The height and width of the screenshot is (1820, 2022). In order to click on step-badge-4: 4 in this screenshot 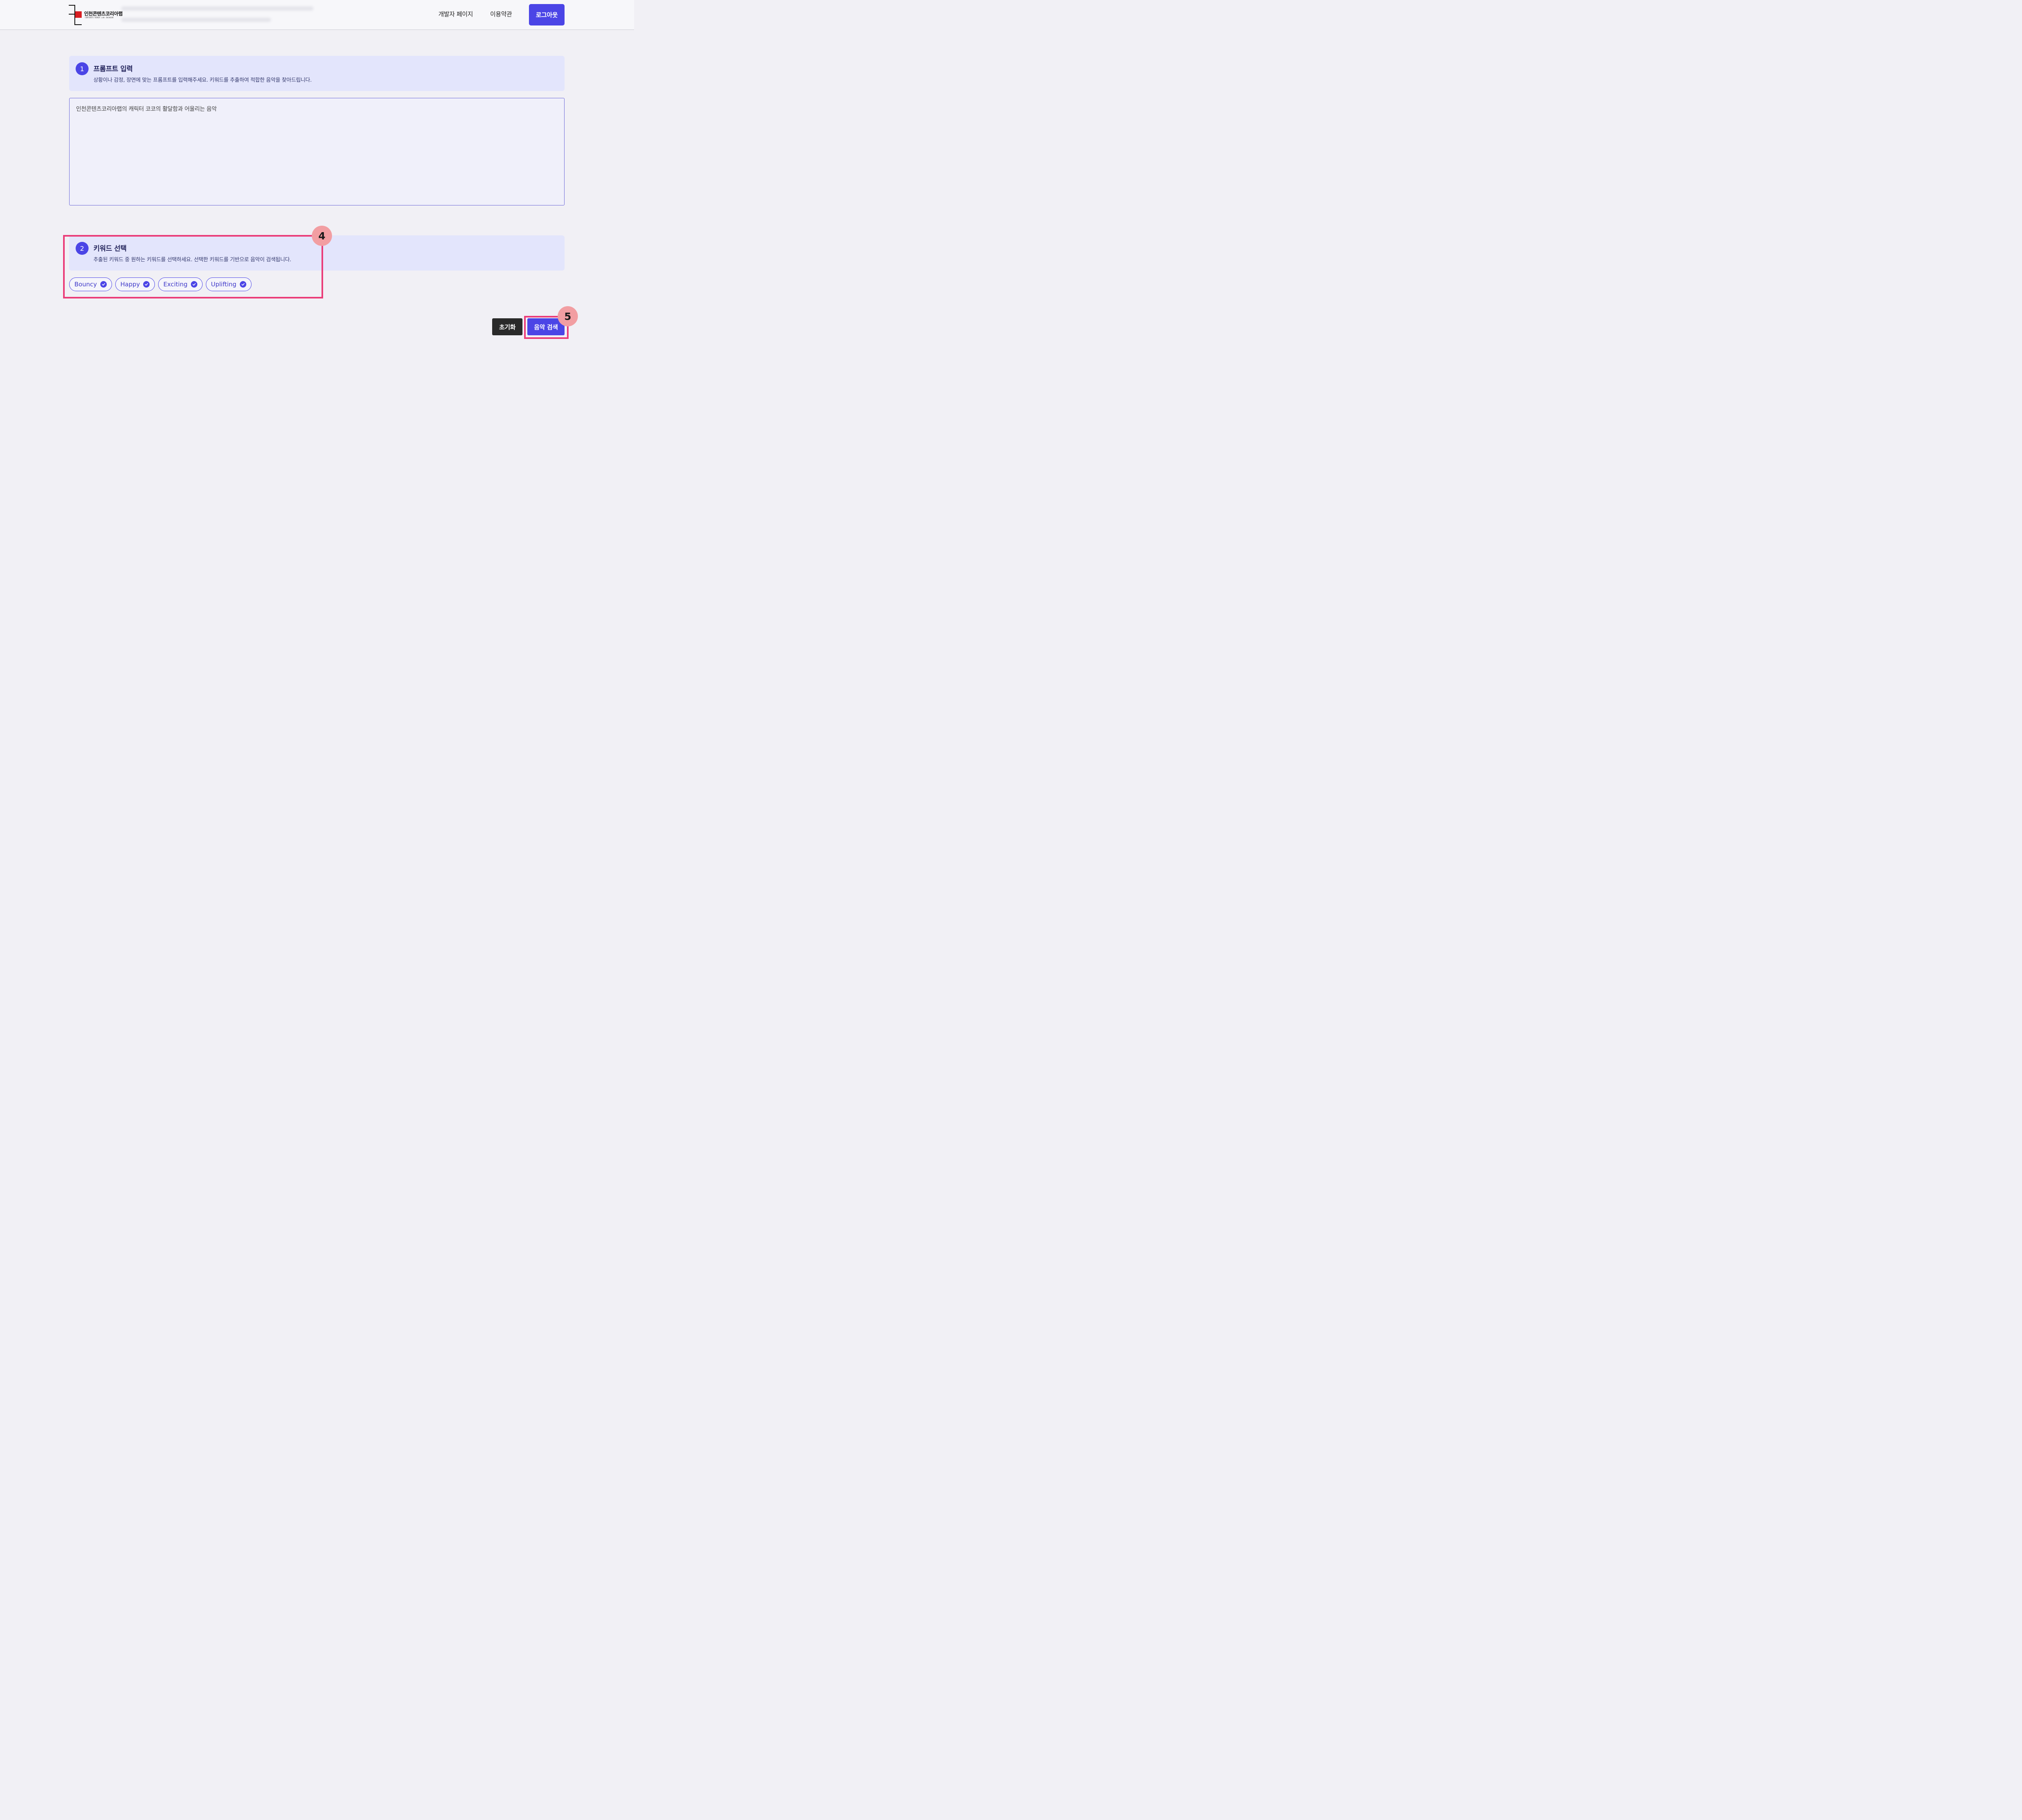, I will do `click(322, 236)`.